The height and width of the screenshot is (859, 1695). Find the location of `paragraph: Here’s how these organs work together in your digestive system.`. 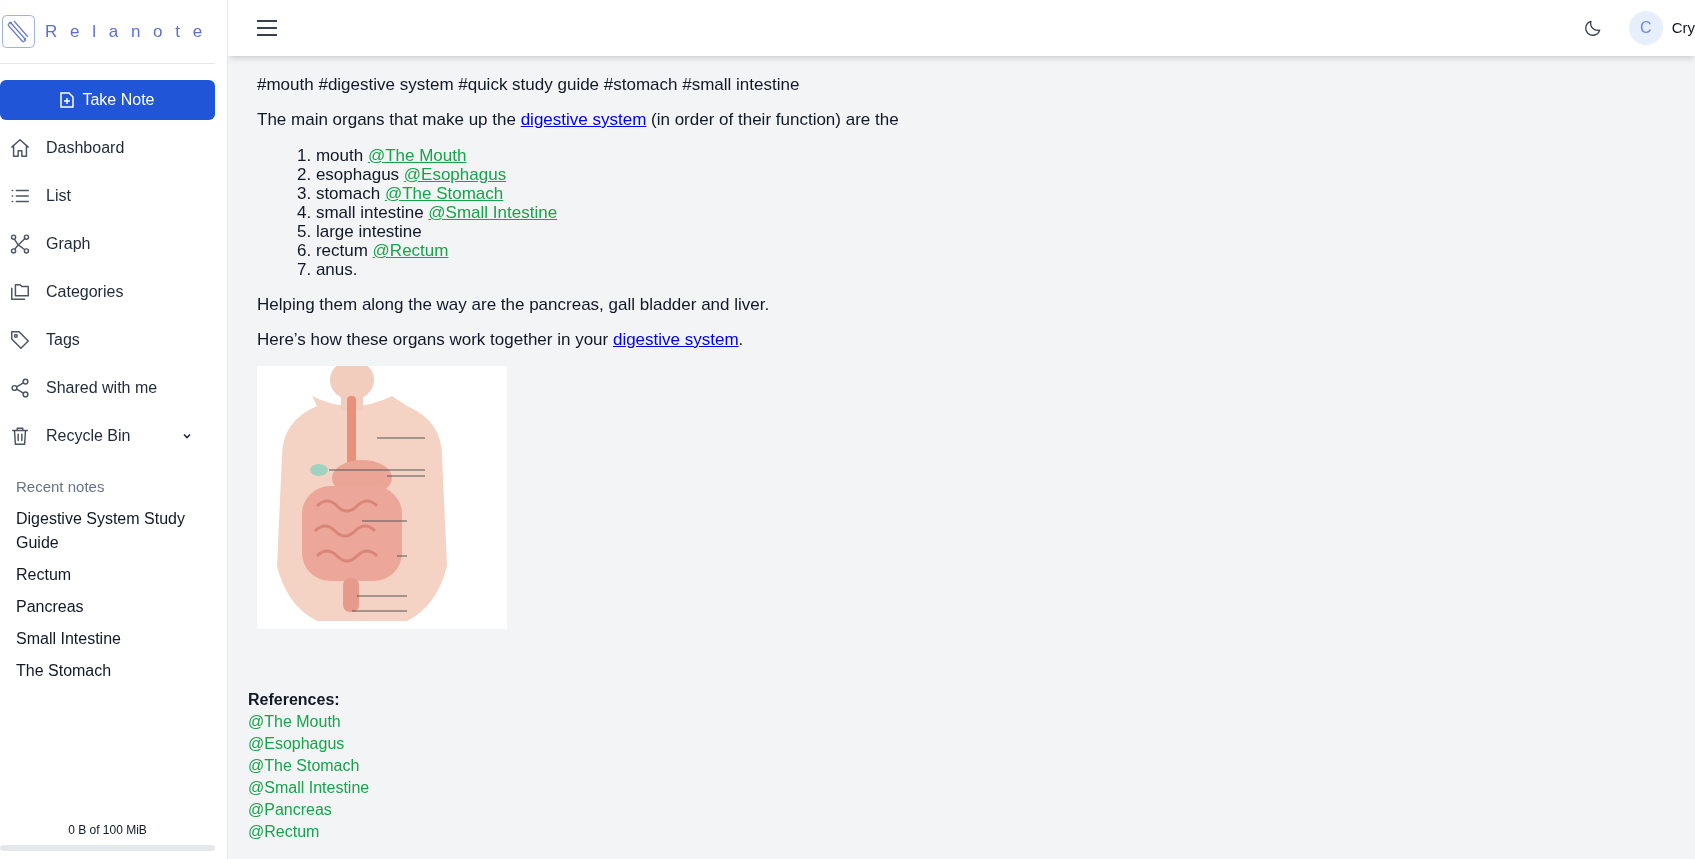

paragraph: Here’s how these organs work together in your digestive system. is located at coordinates (501, 340).